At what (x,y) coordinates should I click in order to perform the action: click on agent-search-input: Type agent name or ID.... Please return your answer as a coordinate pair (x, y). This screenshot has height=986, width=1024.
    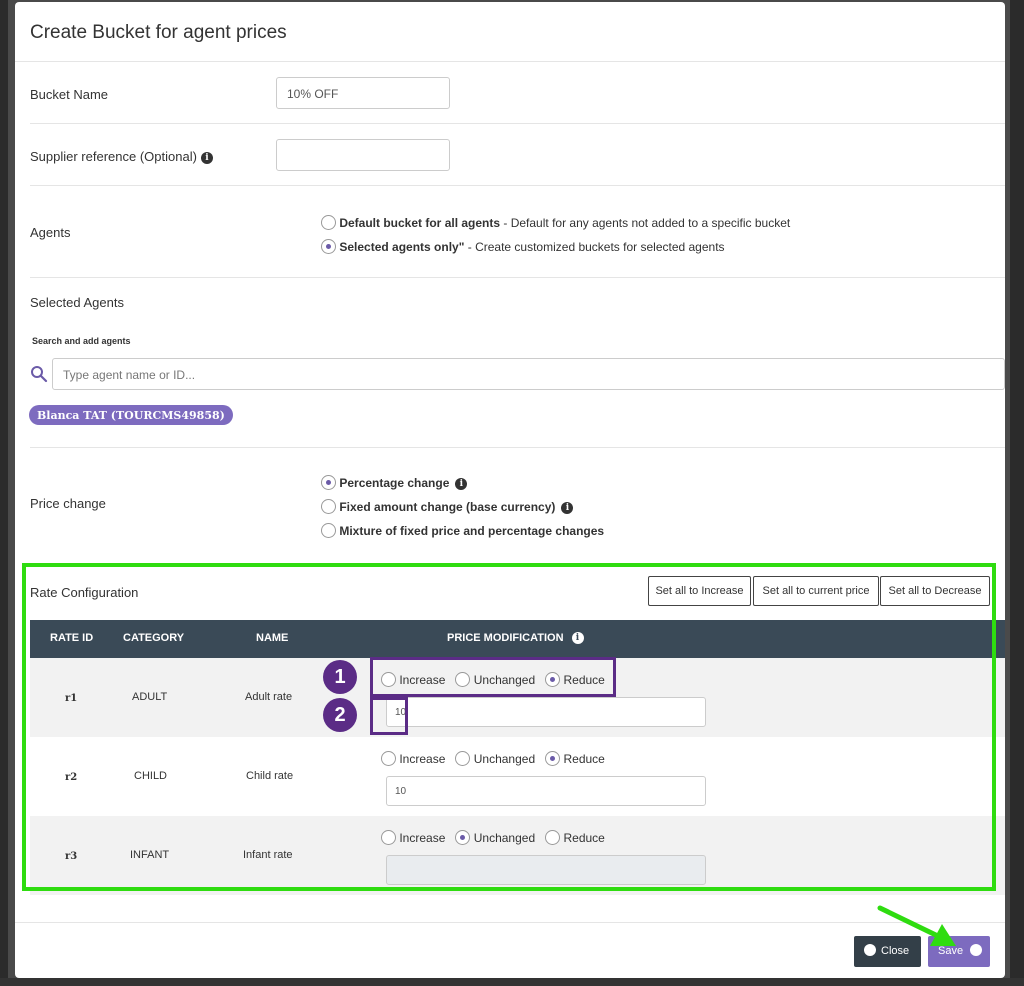
    Looking at the image, I should click on (528, 374).